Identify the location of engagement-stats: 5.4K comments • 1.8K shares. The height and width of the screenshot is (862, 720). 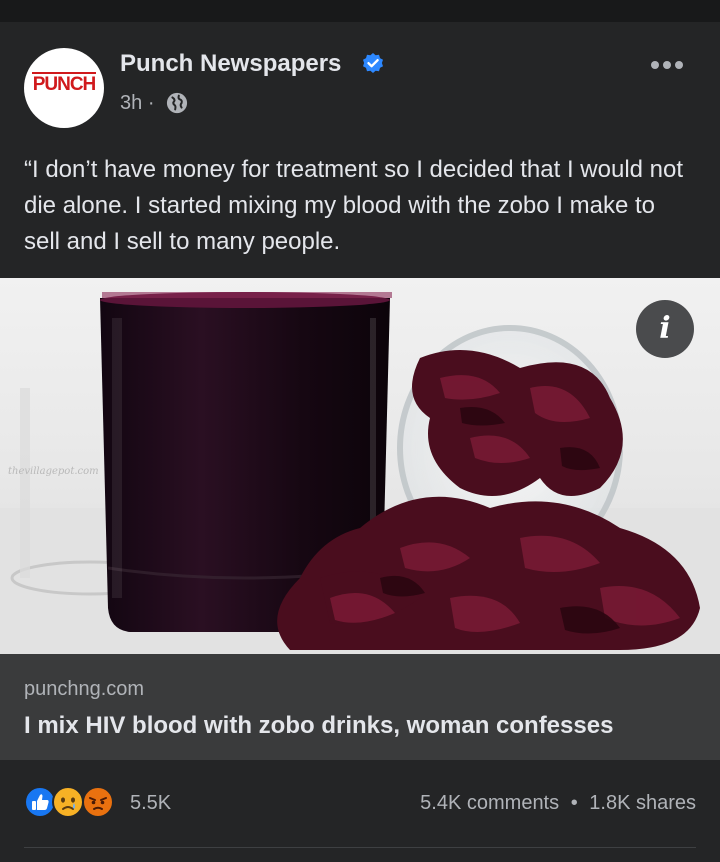
(558, 803).